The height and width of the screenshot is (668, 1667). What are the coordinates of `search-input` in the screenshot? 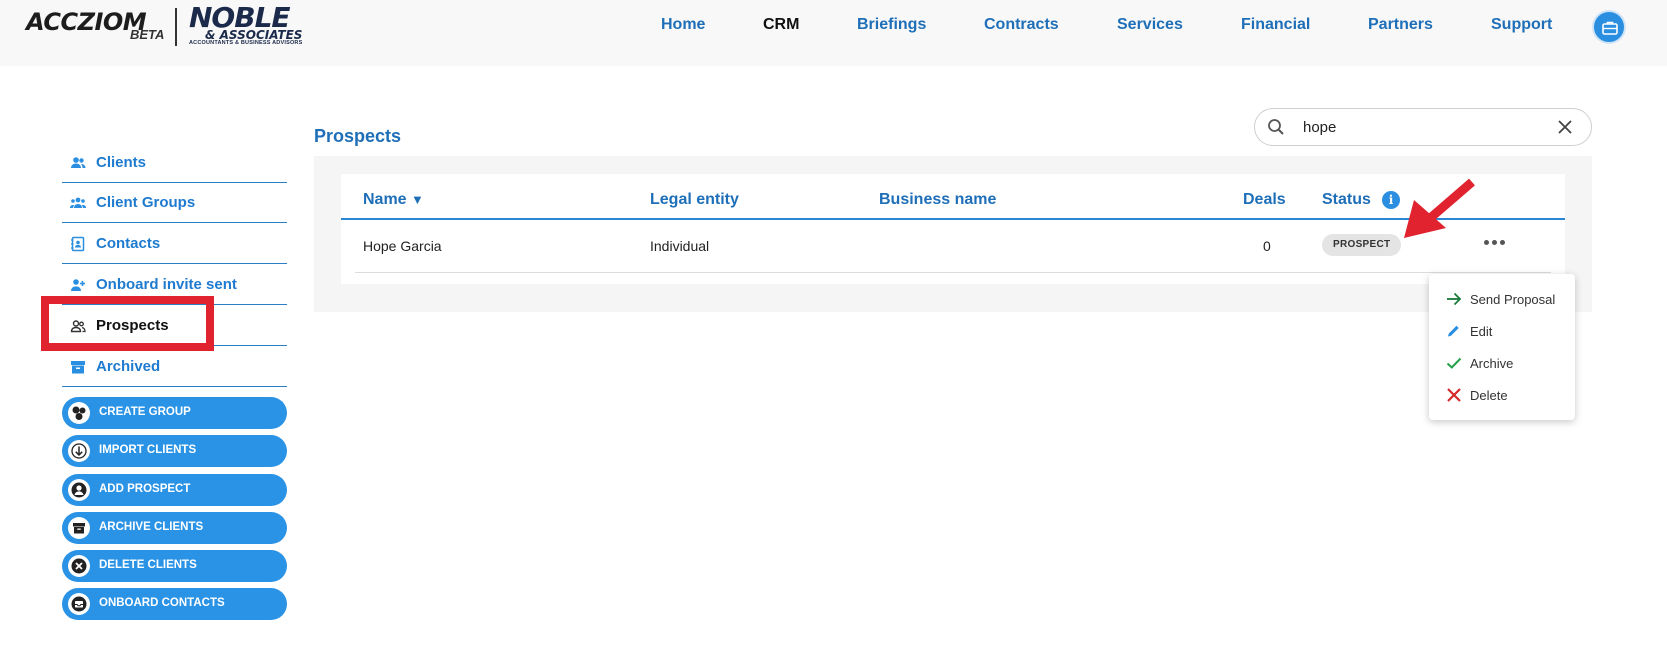 It's located at (1418, 127).